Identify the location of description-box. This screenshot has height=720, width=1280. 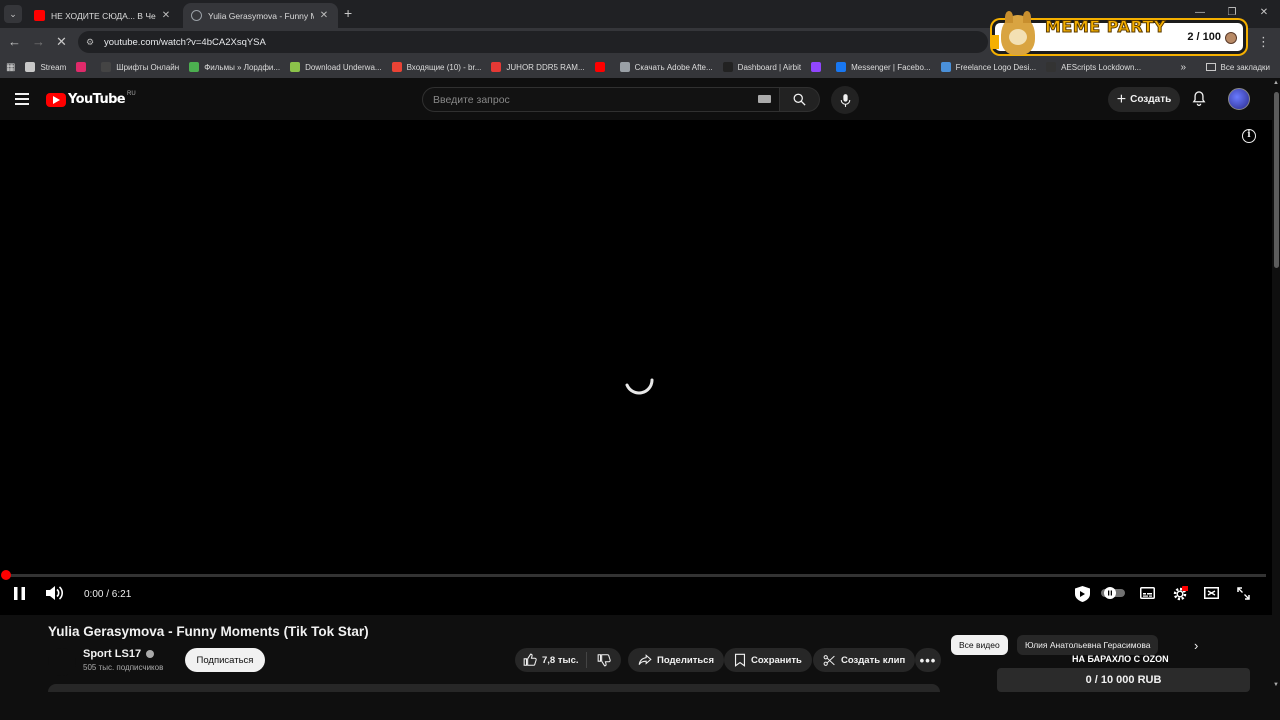
(494, 688).